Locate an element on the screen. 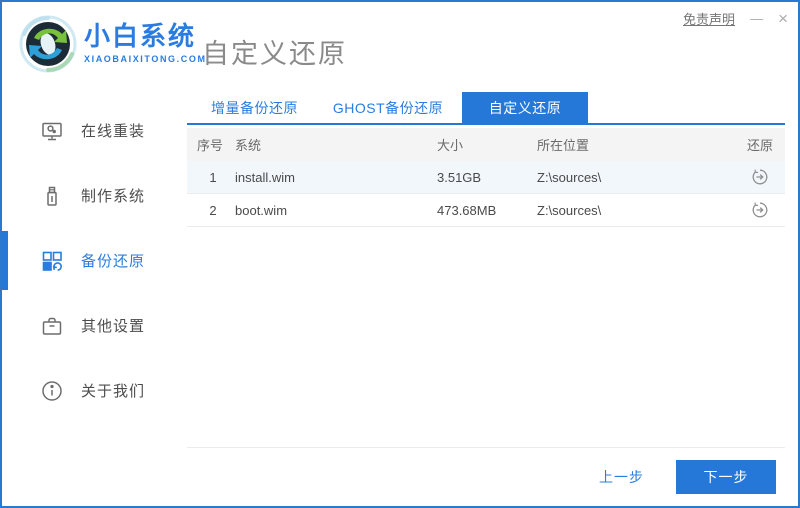 This screenshot has height=508, width=800. tab-ghost-backup-restore: GHOST备份还原 is located at coordinates (388, 107).